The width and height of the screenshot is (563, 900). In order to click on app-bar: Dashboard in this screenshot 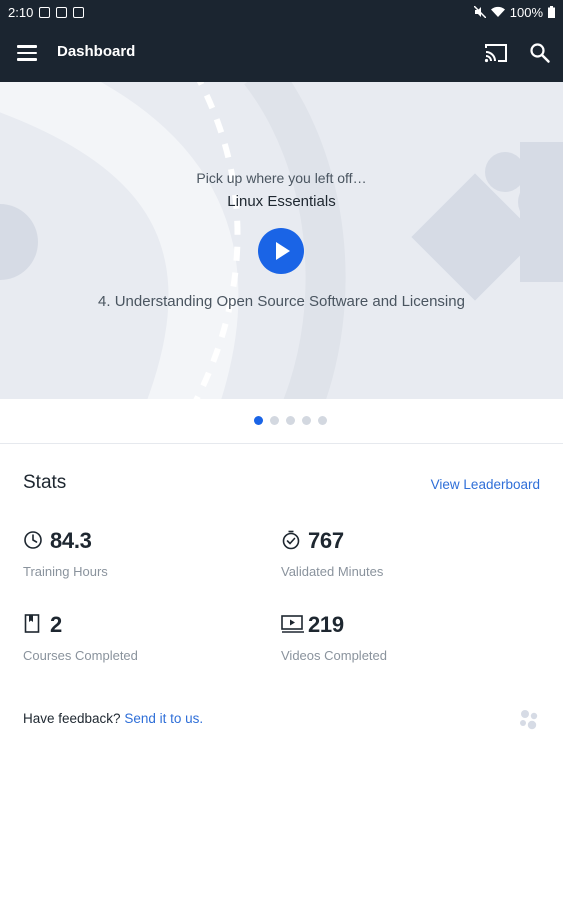, I will do `click(281, 53)`.